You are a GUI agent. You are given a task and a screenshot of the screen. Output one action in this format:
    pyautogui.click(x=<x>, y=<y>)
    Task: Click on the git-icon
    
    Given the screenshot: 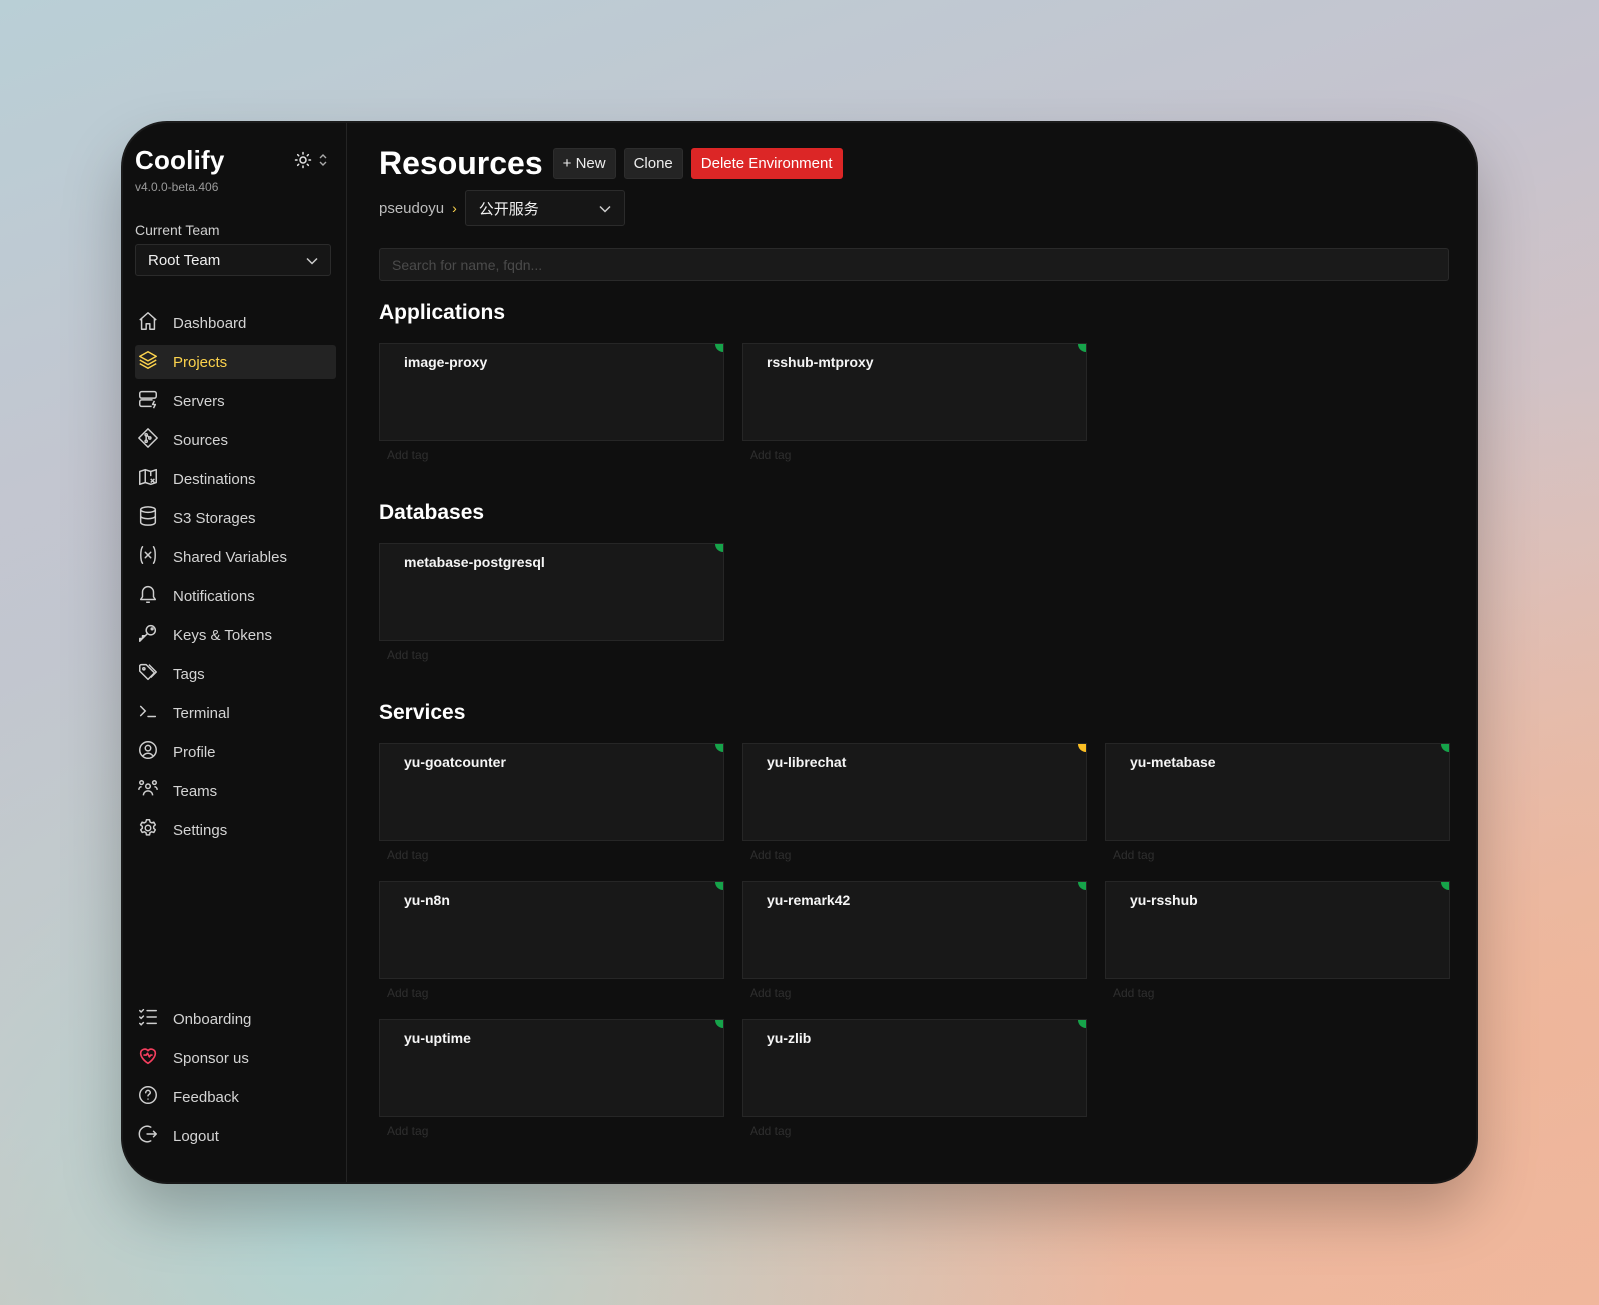 What is the action you would take?
    pyautogui.click(x=148, y=440)
    